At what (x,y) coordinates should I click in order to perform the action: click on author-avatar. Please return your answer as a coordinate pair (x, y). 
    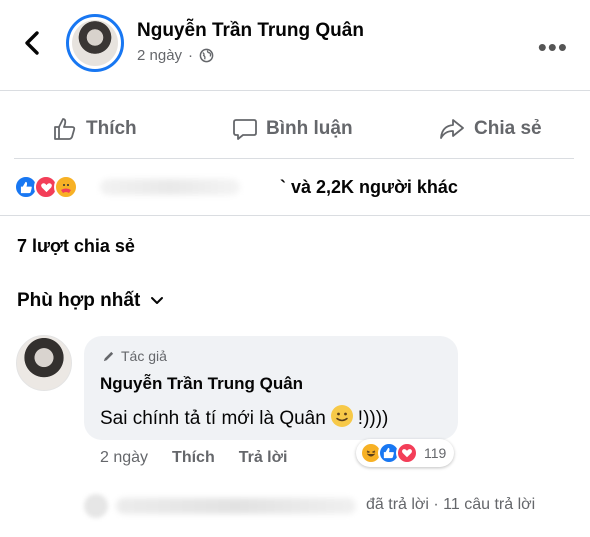
    Looking at the image, I should click on (95, 43).